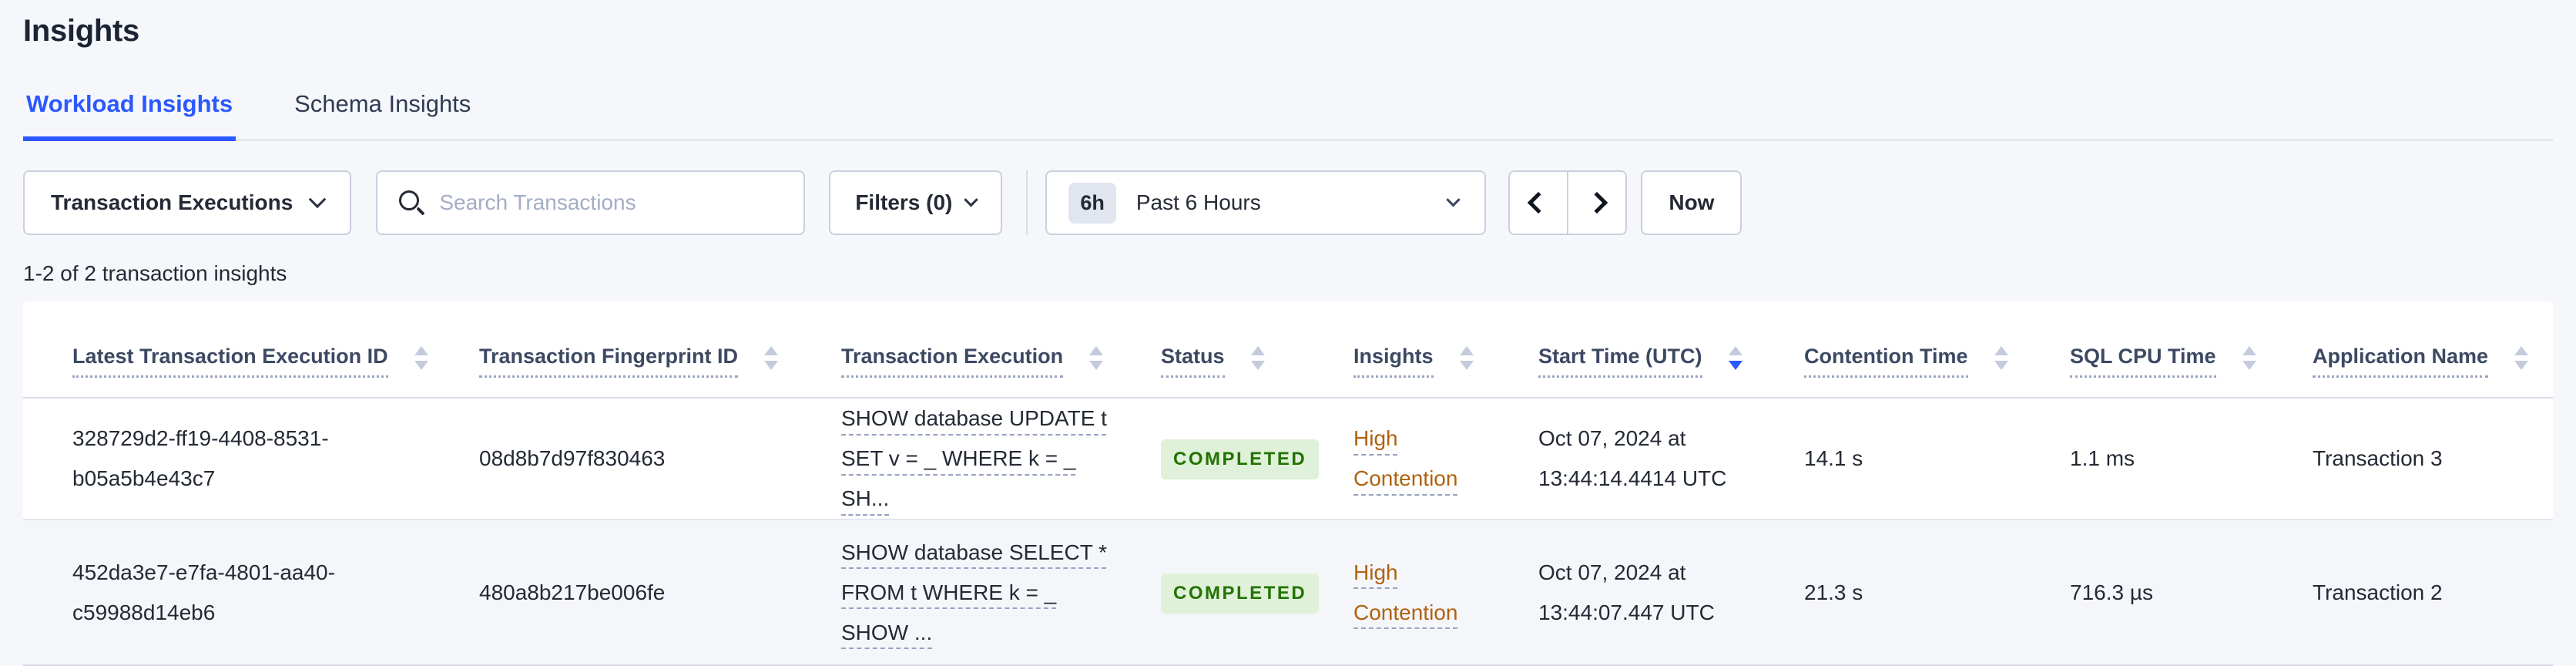  I want to click on filters-label: Filters (0), so click(904, 202).